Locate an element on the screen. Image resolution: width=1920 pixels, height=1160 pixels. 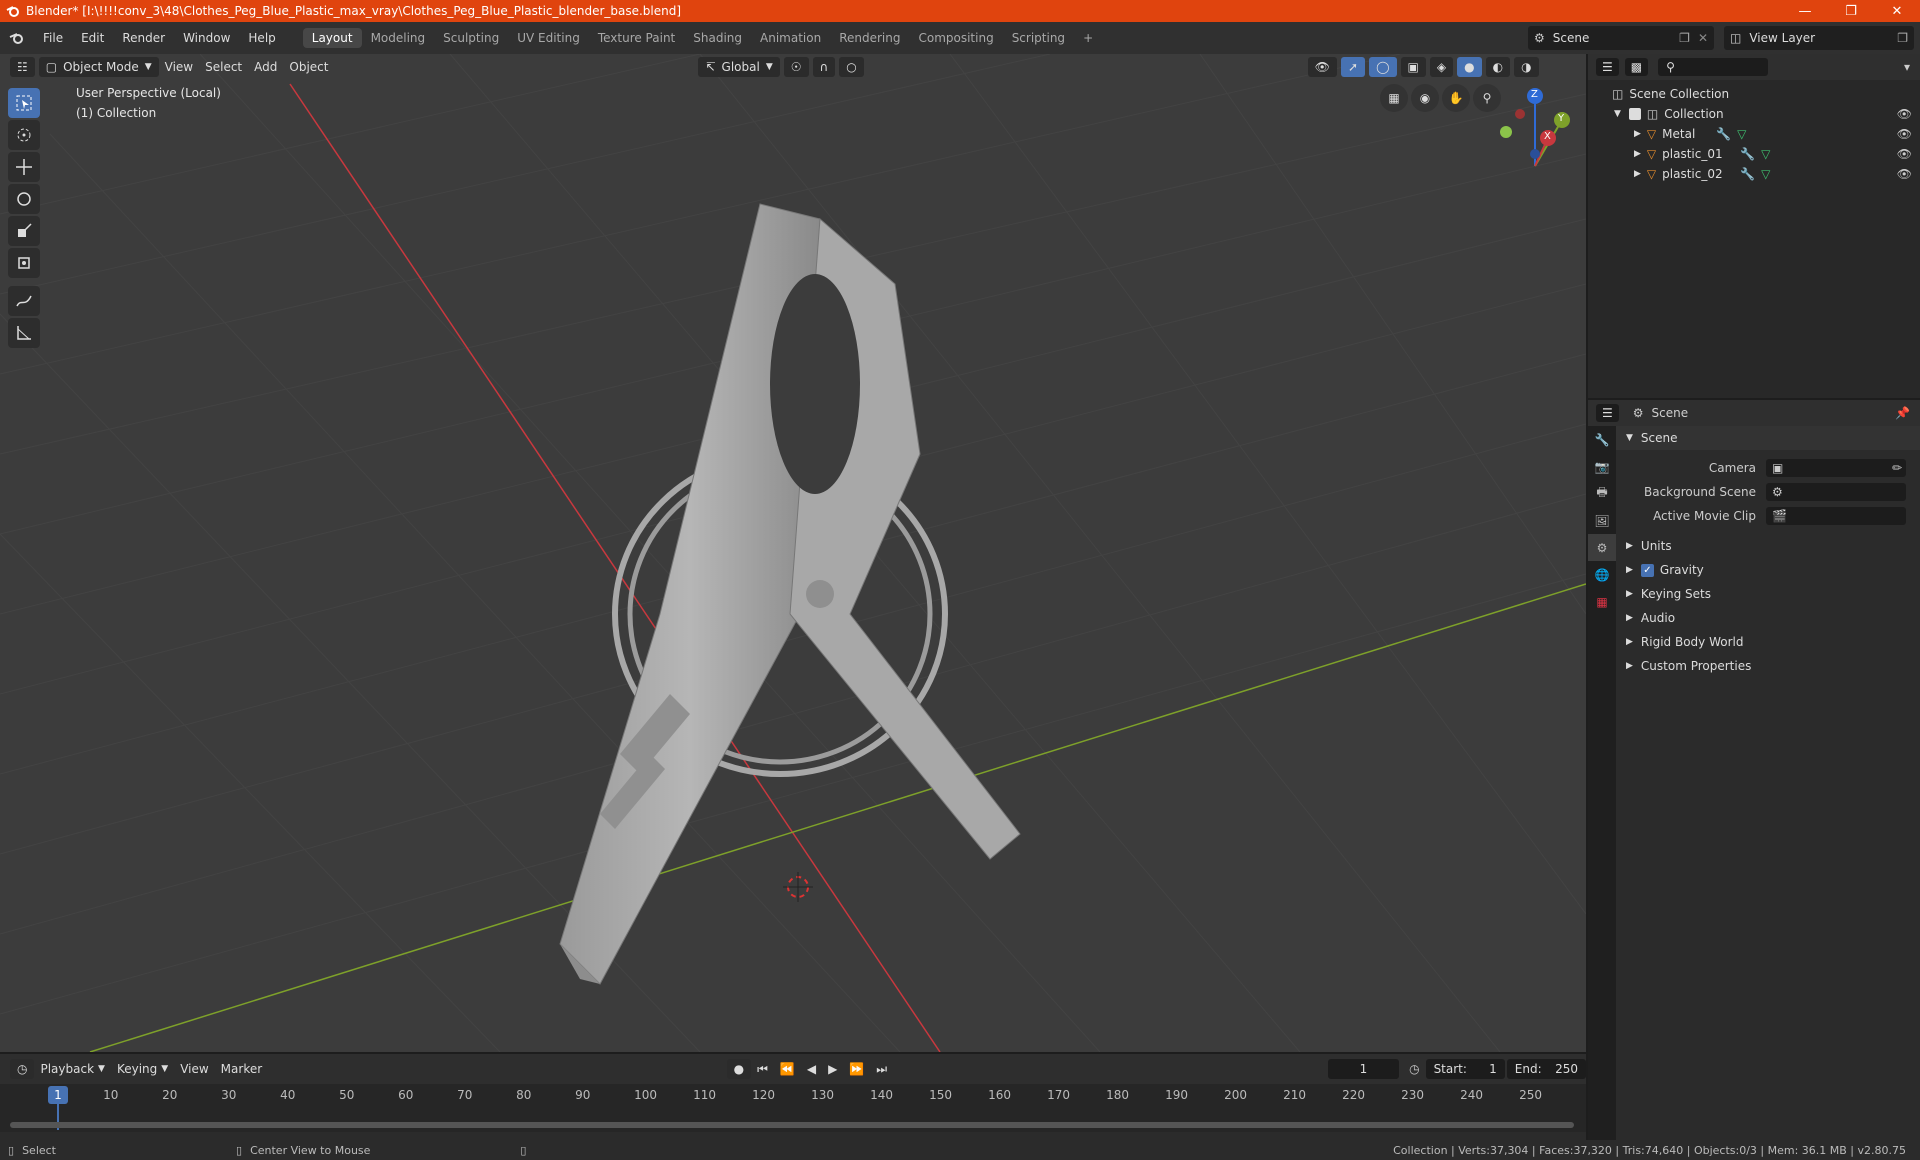
menu-marker: Marker is located at coordinates (241, 1069).